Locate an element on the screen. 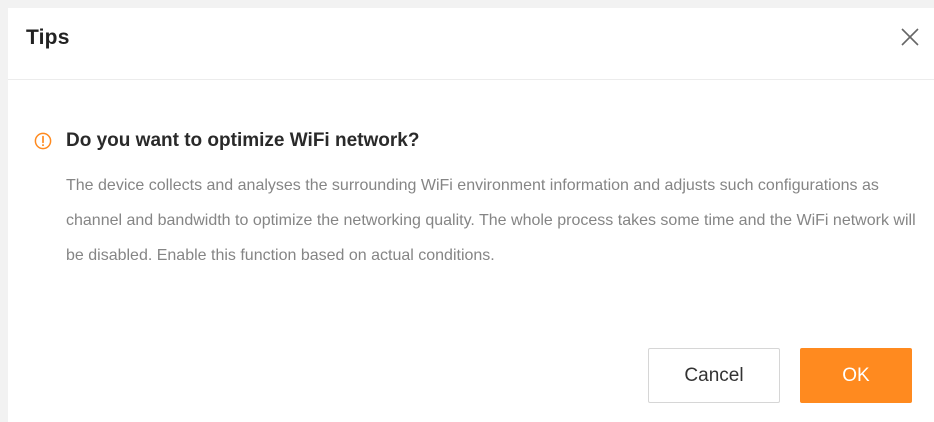 Image resolution: width=934 pixels, height=422 pixels. close-icon is located at coordinates (910, 37).